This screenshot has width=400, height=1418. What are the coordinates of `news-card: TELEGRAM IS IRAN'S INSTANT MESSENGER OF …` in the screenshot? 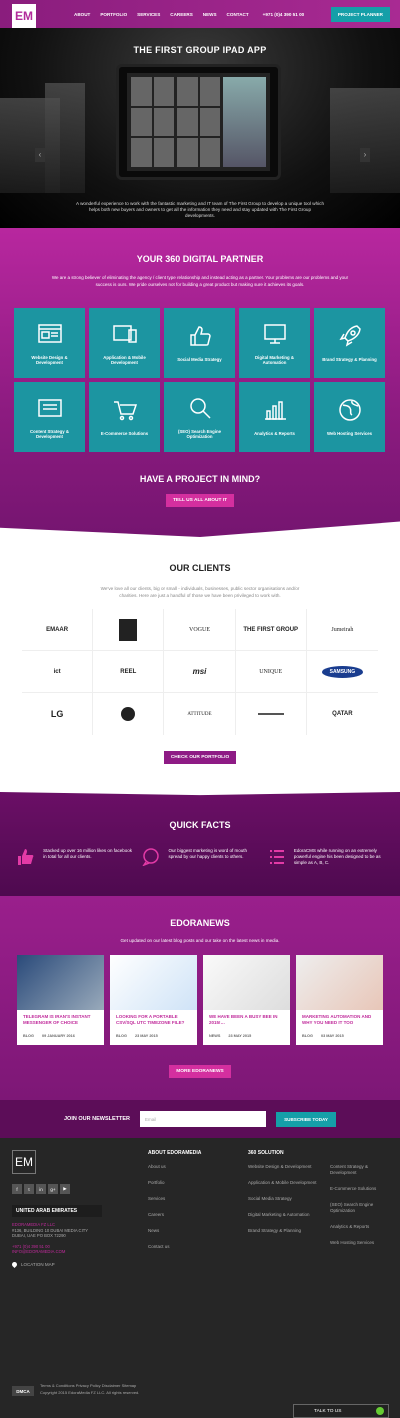 It's located at (60, 1000).